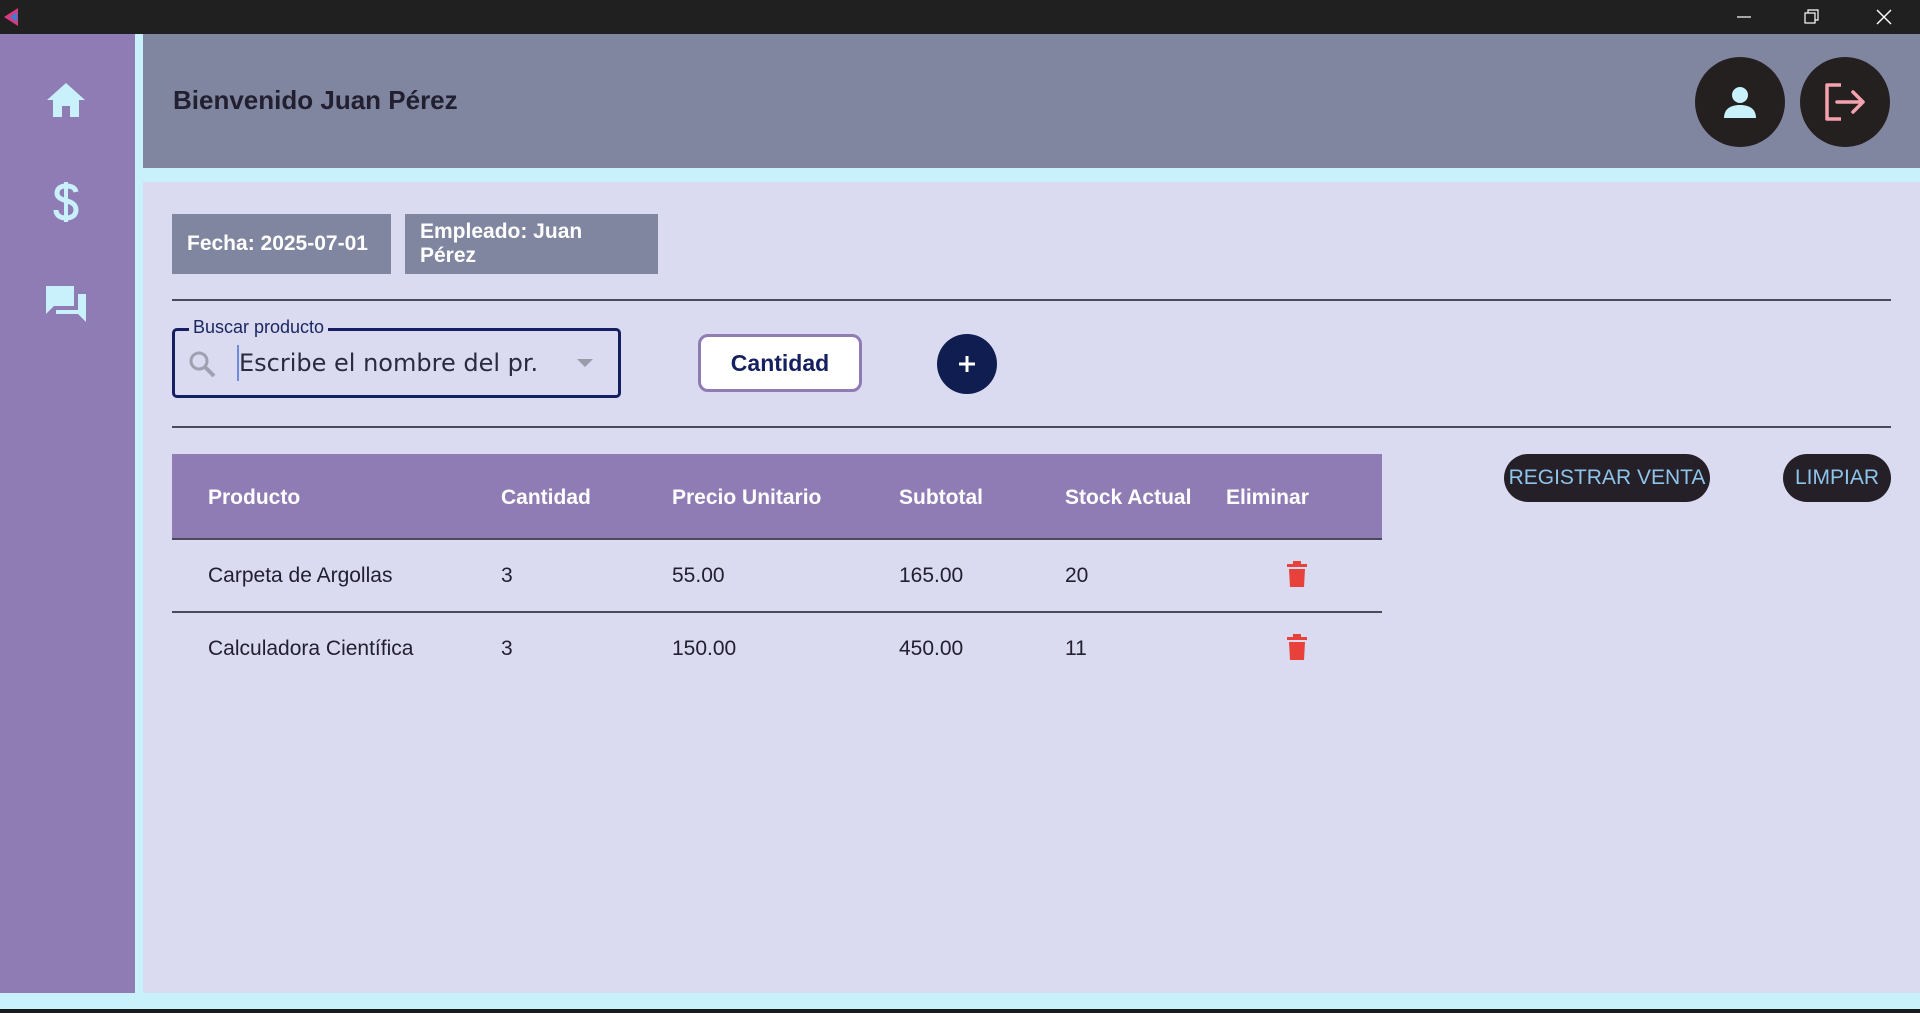 This screenshot has width=1920, height=1013. Describe the element at coordinates (1076, 648) in the screenshot. I see `stock-cell: 11` at that location.